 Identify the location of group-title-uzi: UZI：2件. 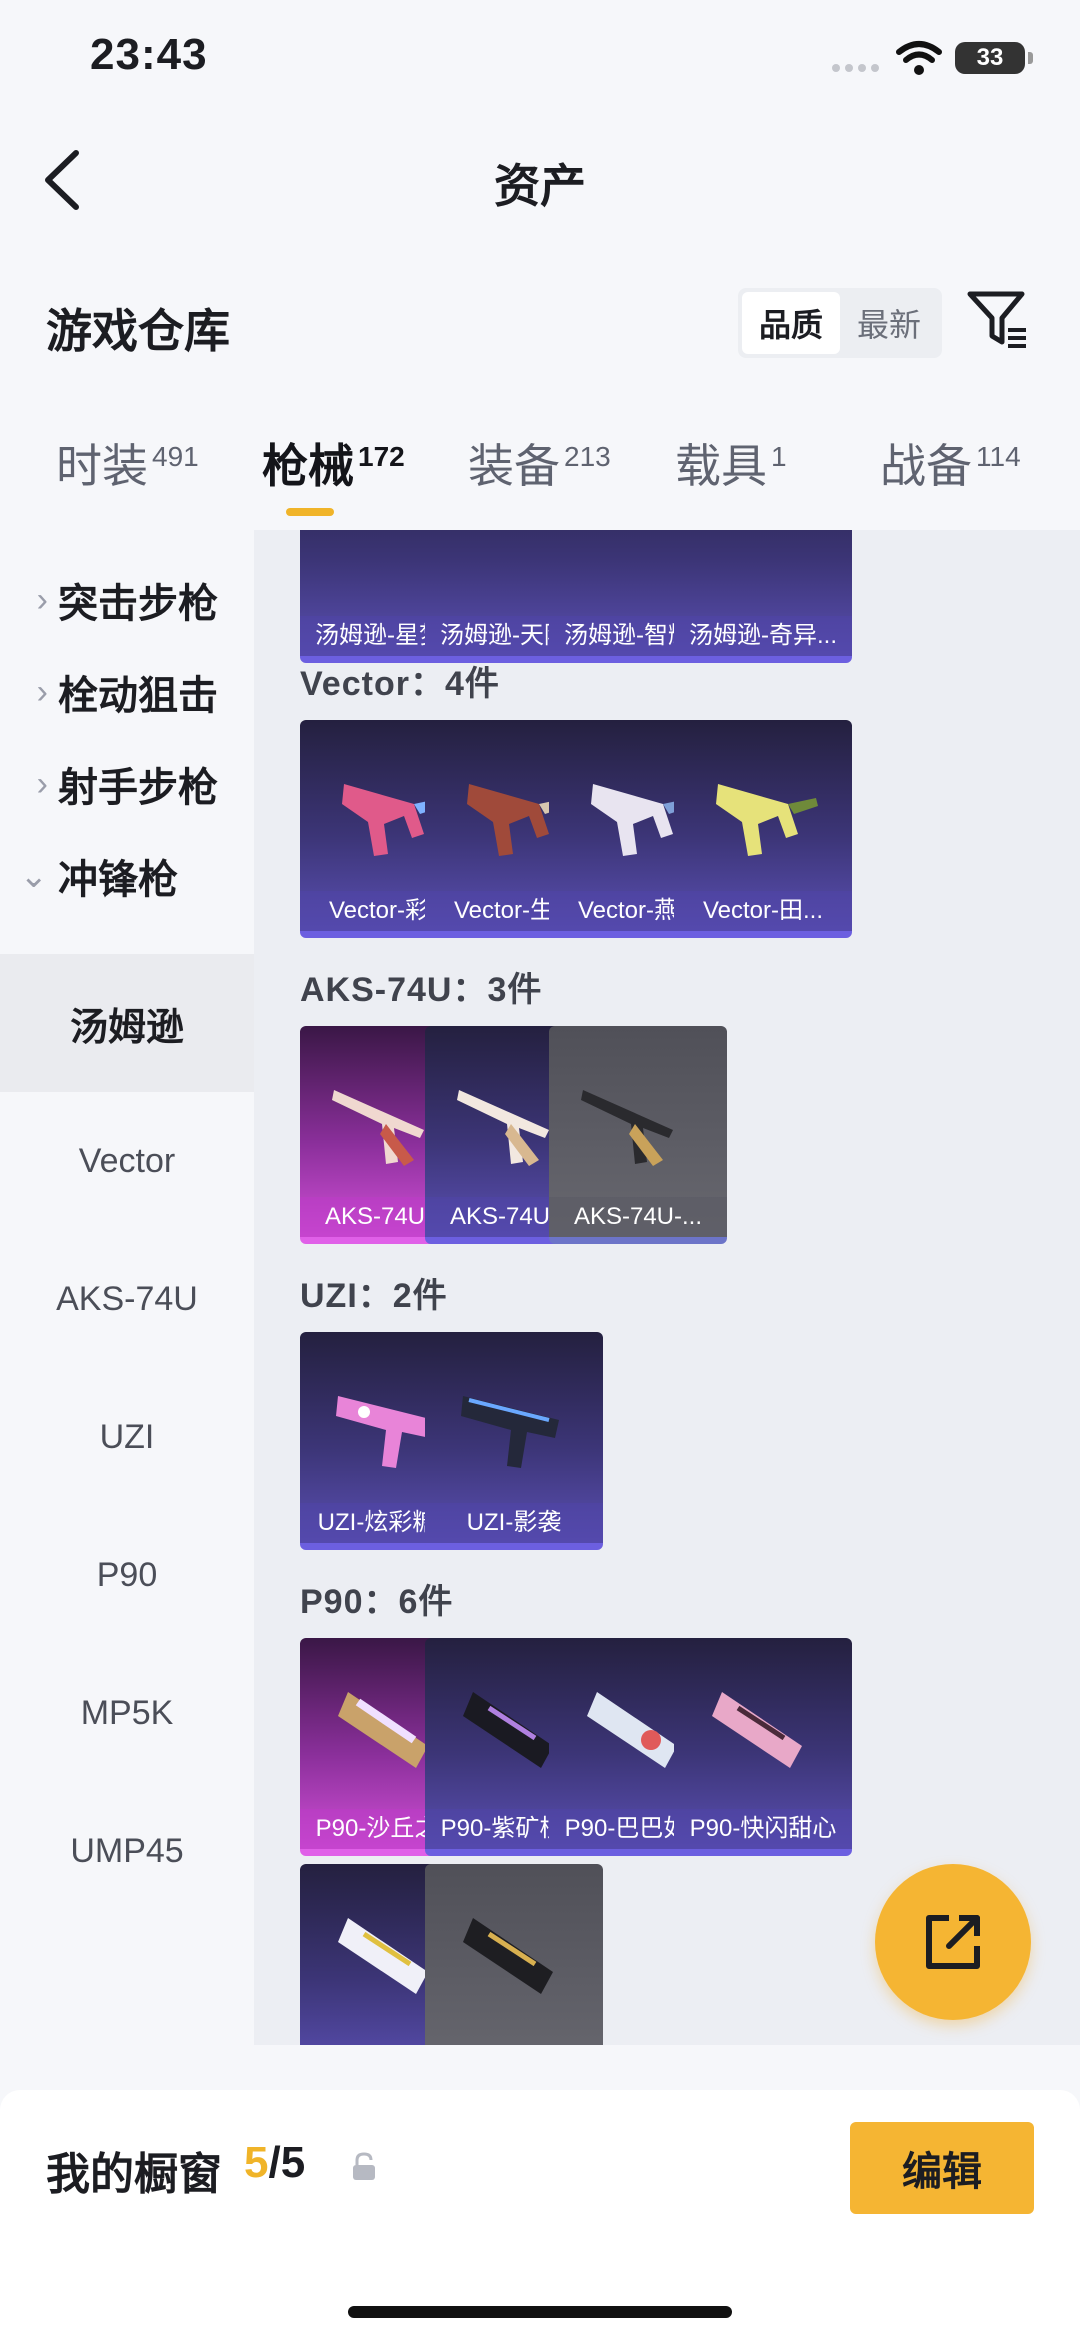
(374, 1296).